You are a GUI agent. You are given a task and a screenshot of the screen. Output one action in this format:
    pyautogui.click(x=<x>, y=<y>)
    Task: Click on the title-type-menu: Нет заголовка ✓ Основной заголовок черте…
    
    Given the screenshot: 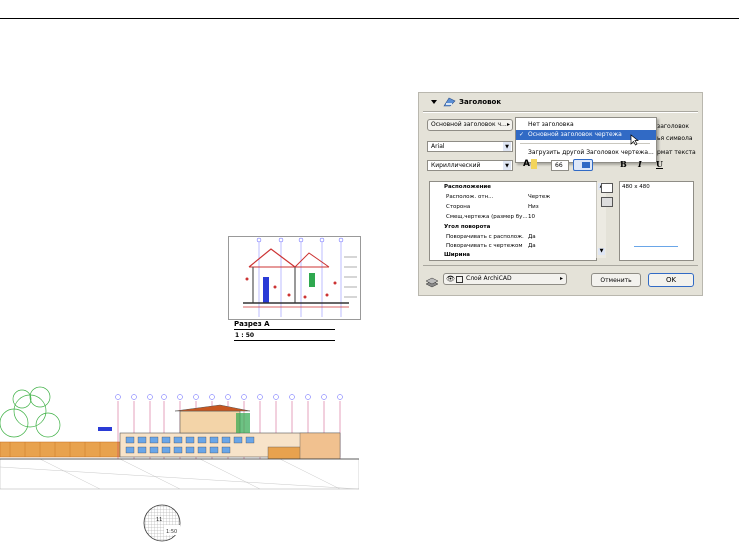 What is the action you would take?
    pyautogui.click(x=586, y=140)
    